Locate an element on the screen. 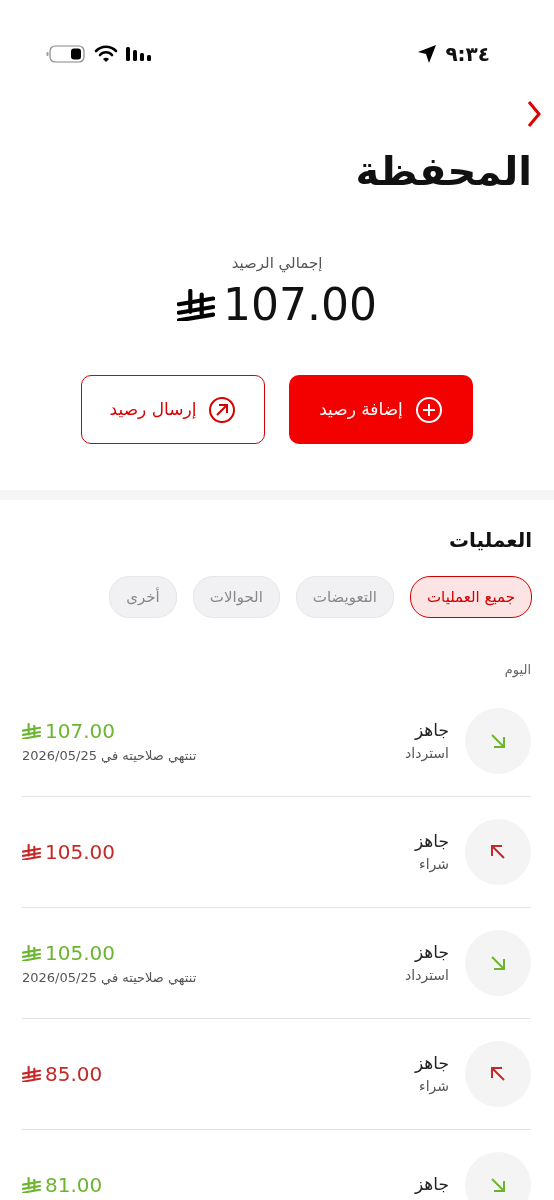  filter-chip: التعويضات is located at coordinates (344, 597).